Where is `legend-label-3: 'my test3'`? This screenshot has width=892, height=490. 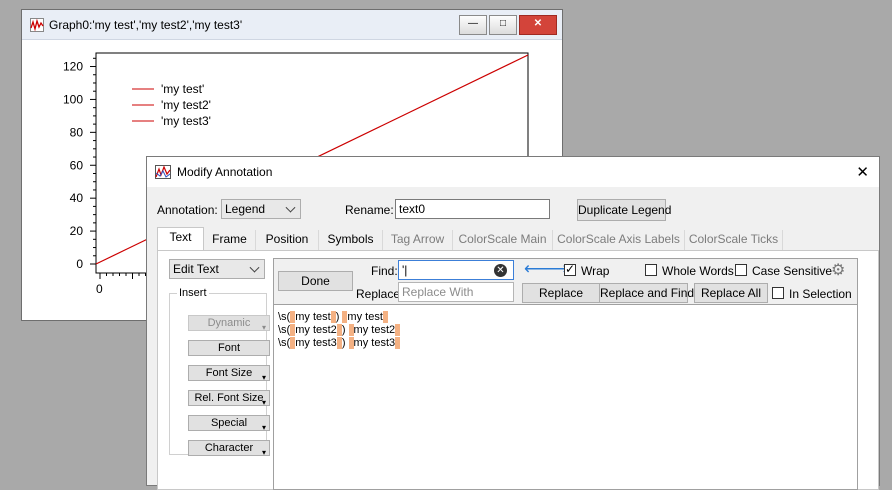
legend-label-3: 'my test3' is located at coordinates (186, 121).